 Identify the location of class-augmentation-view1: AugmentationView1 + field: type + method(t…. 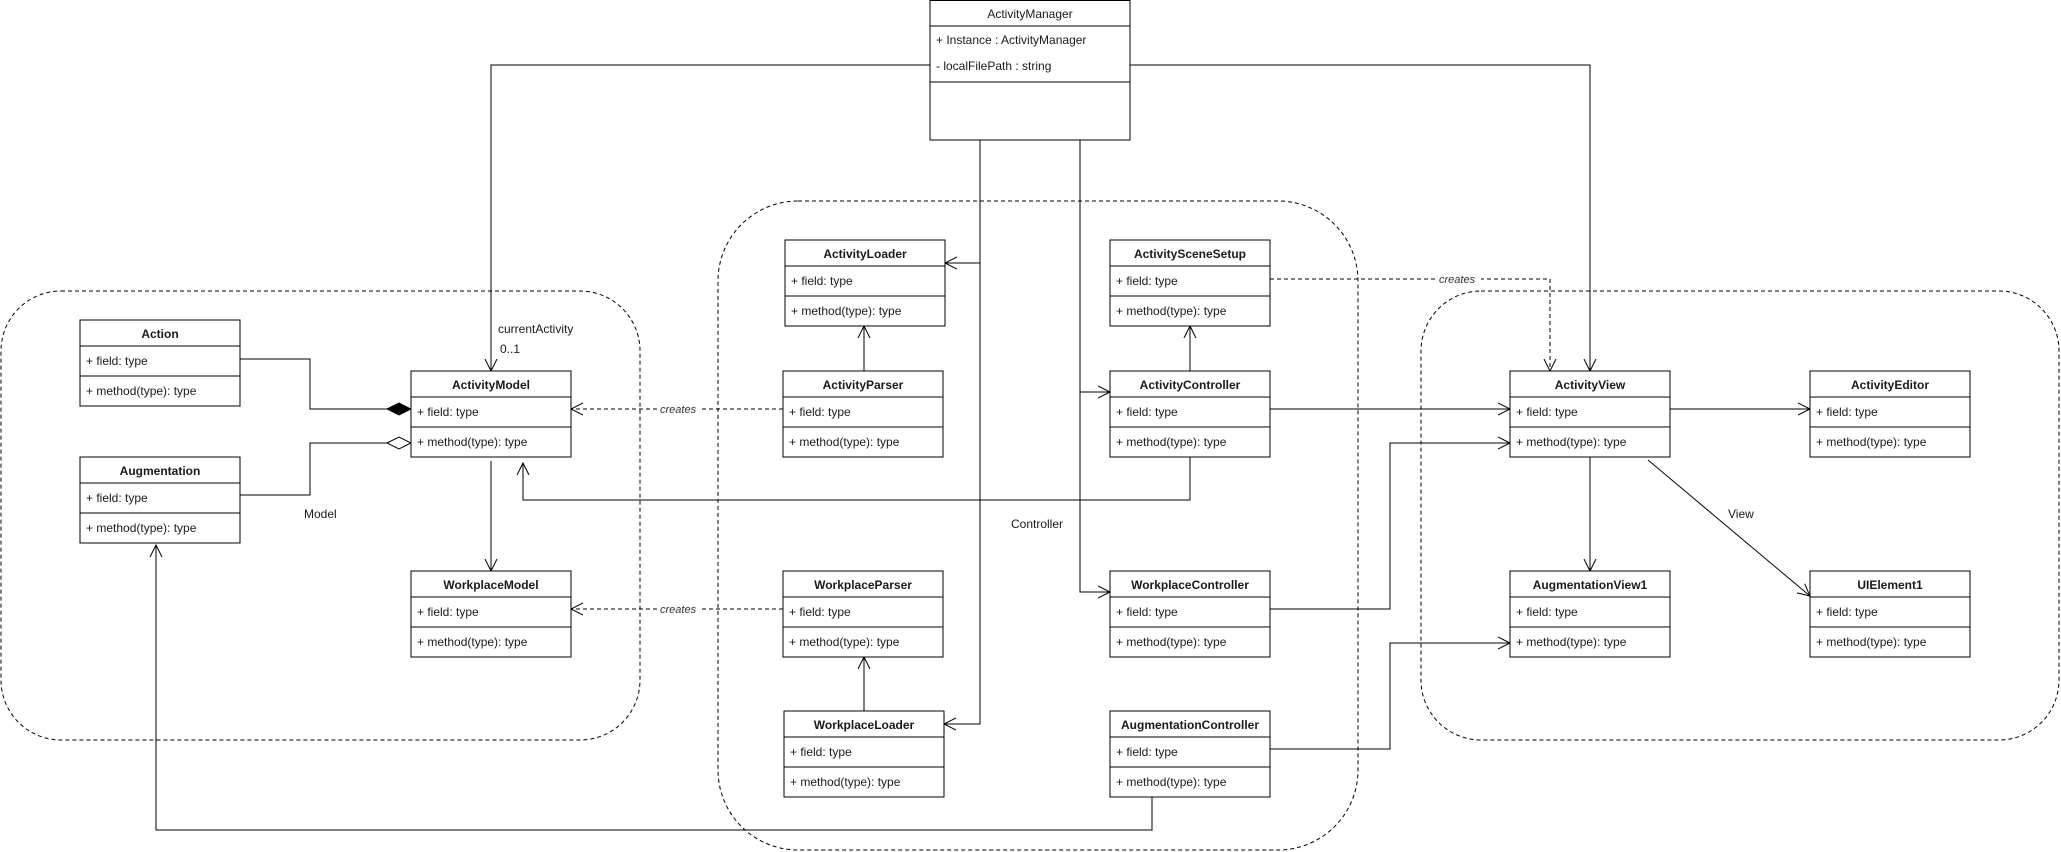
(1590, 614).